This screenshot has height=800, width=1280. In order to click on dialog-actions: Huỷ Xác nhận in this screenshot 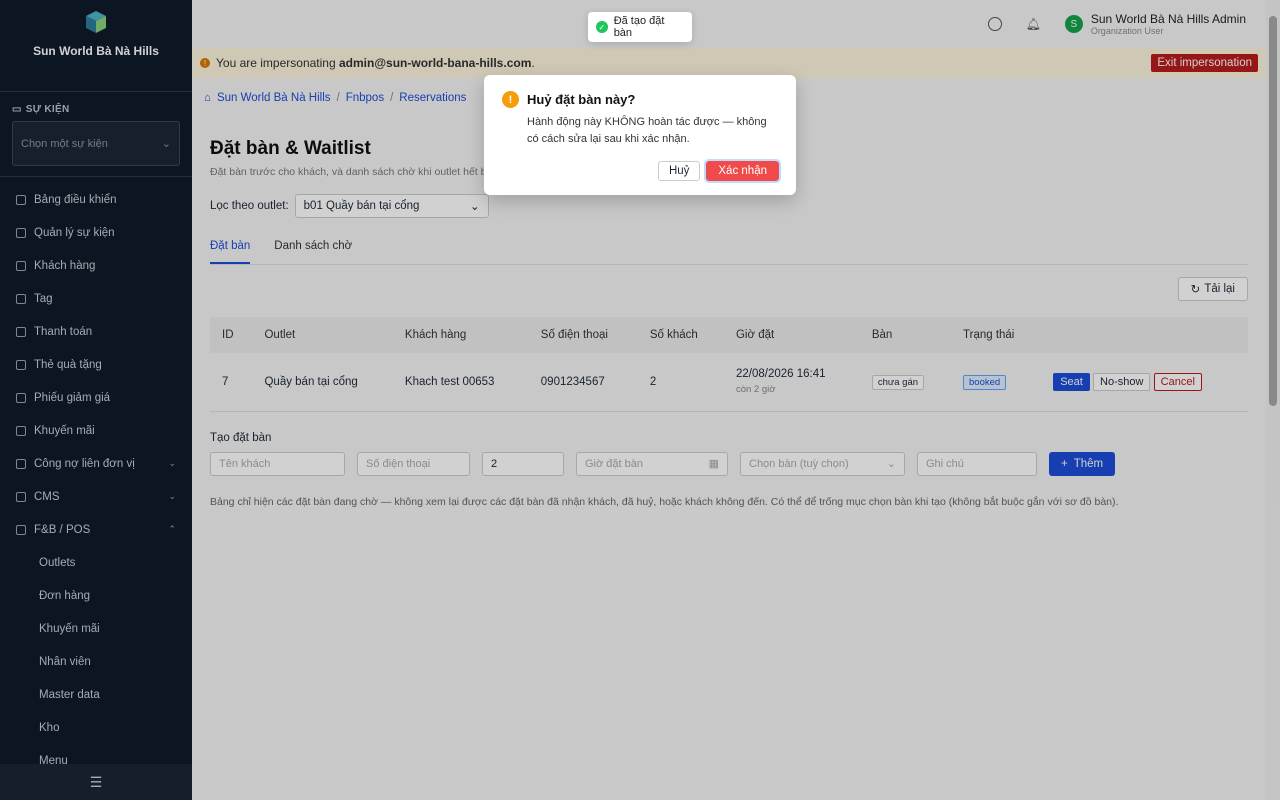, I will do `click(719, 171)`.